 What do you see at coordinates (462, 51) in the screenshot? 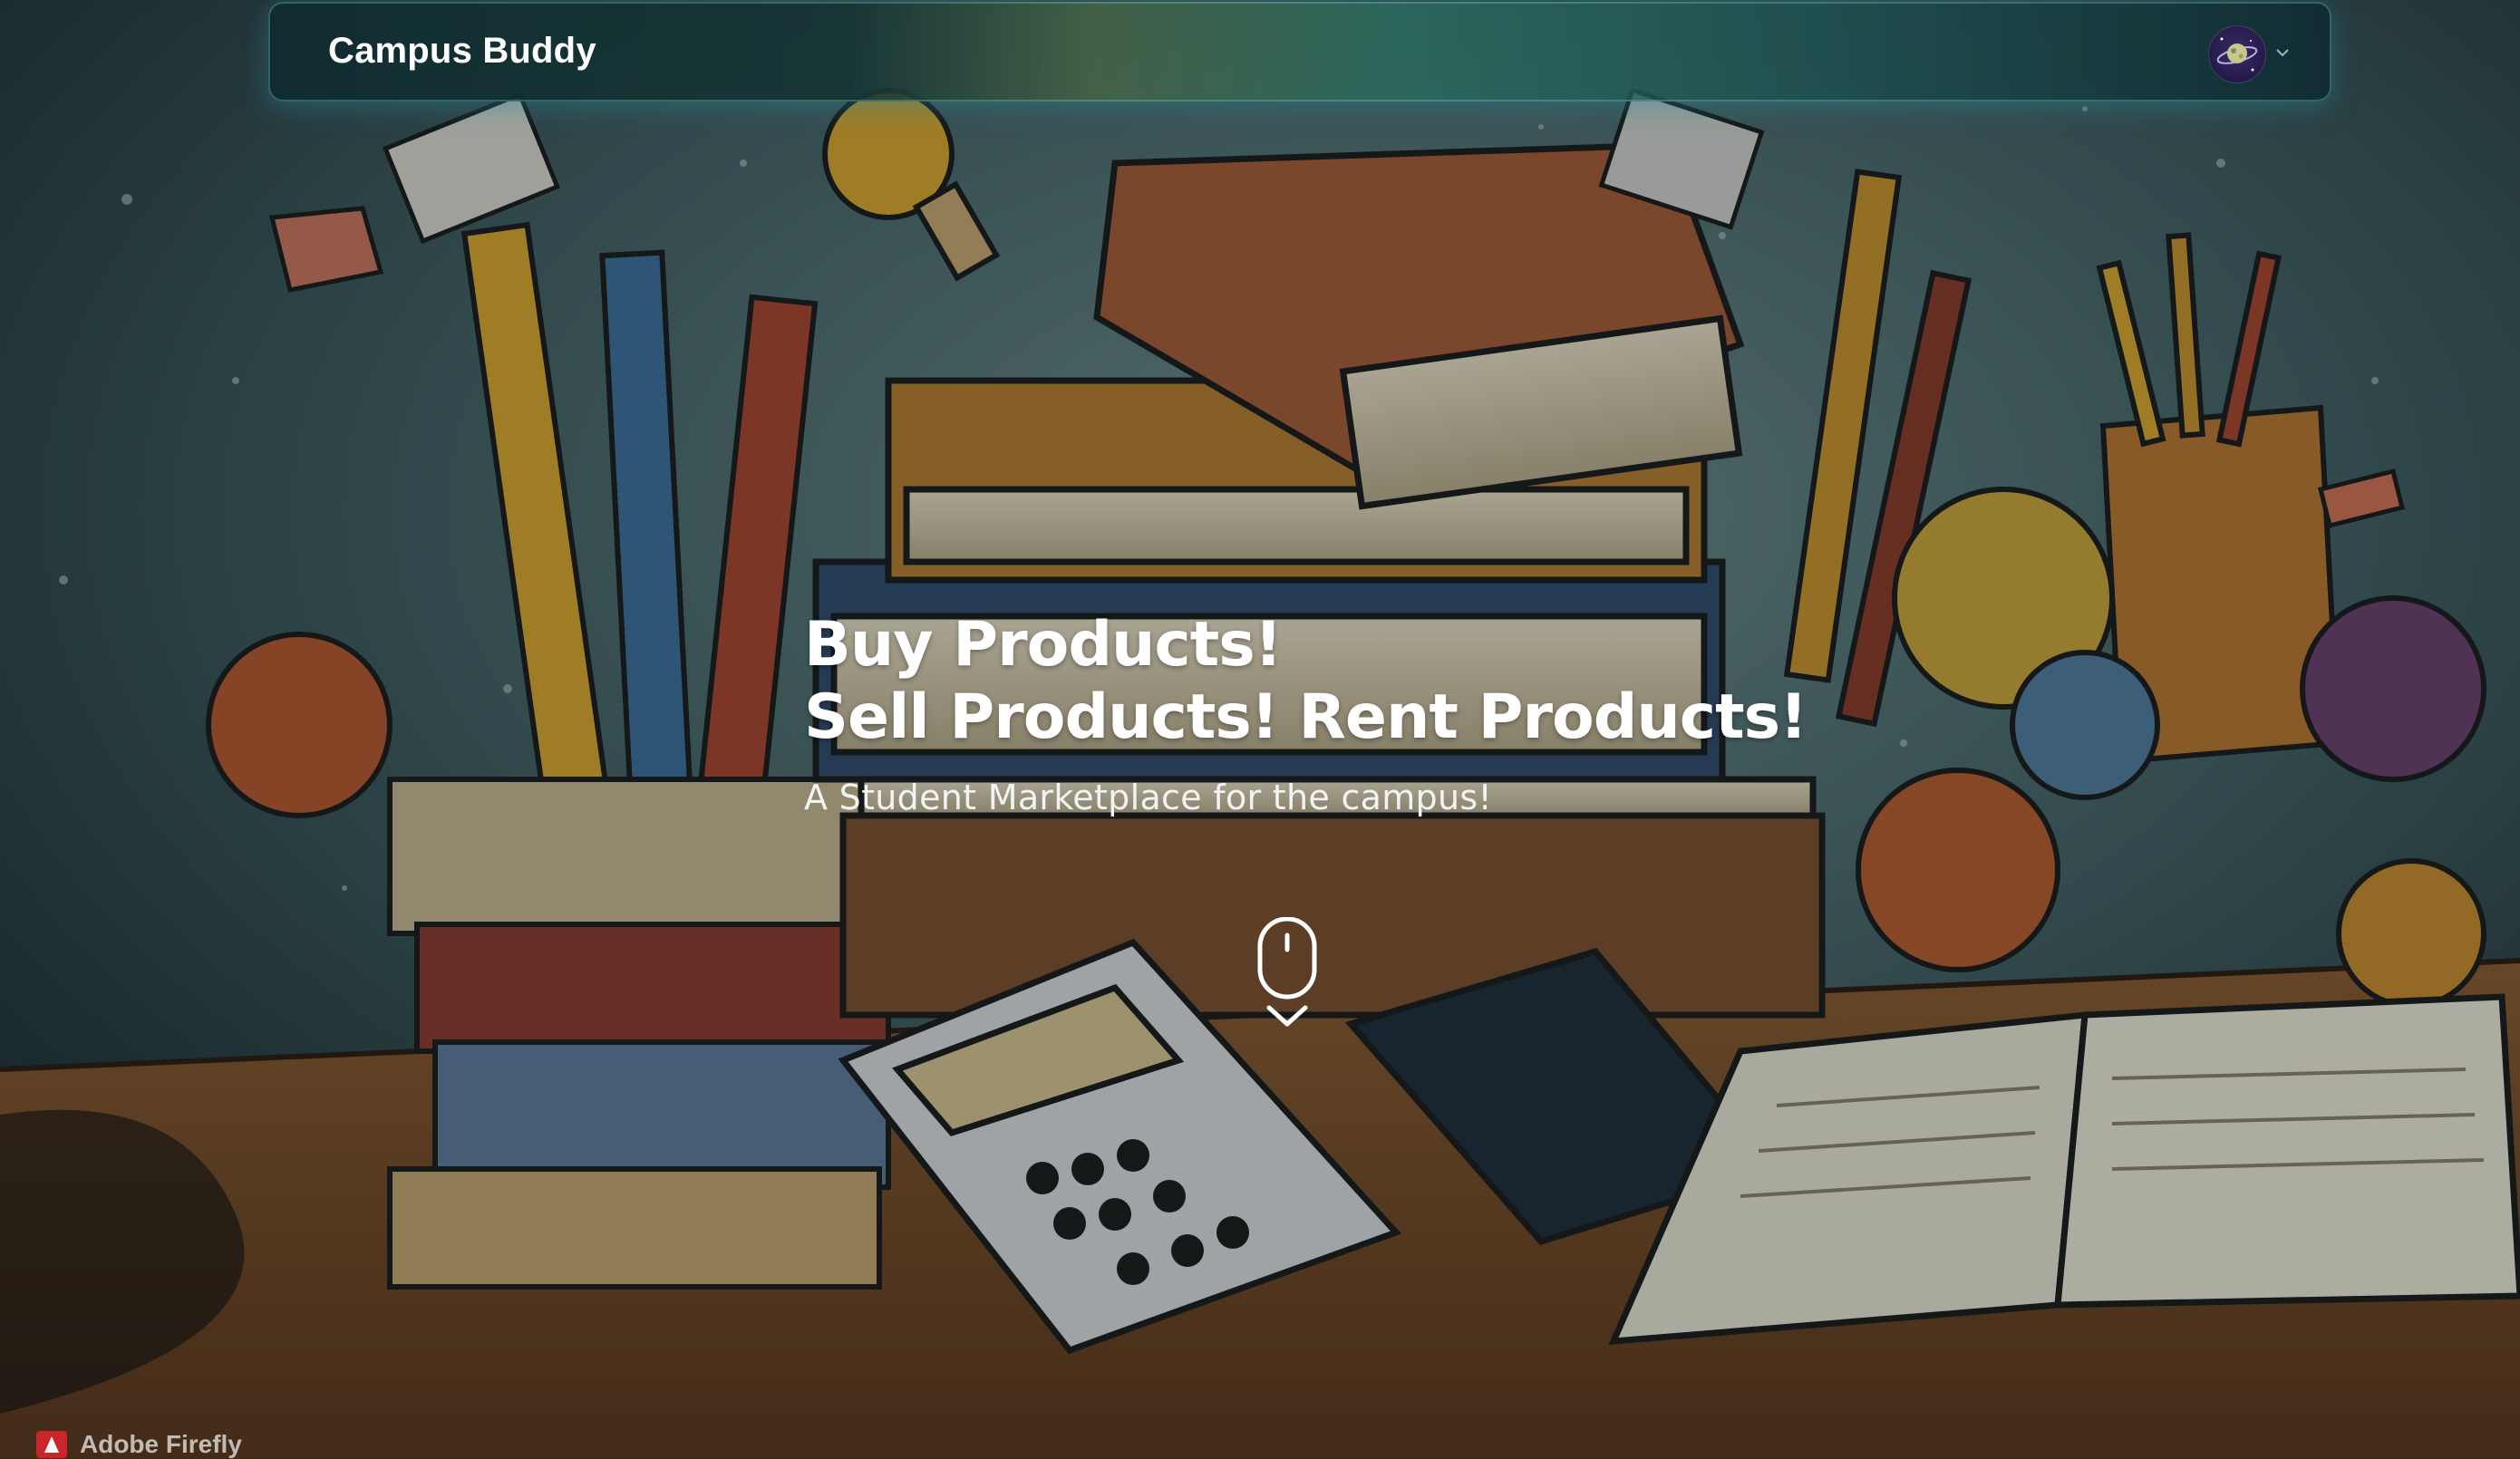
I see `brand-logo-text: Campus Buddy` at bounding box center [462, 51].